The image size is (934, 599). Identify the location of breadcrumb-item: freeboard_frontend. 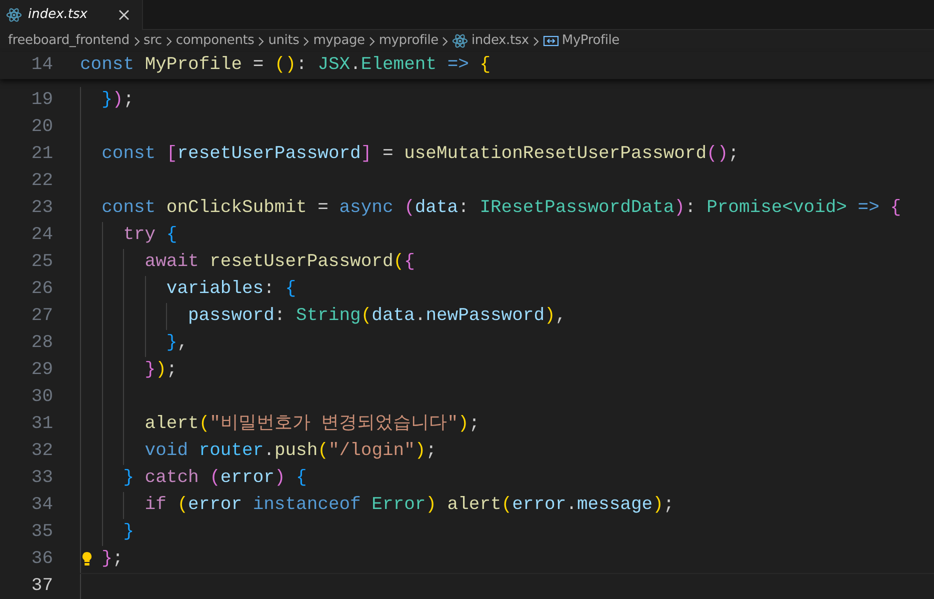
(69, 41).